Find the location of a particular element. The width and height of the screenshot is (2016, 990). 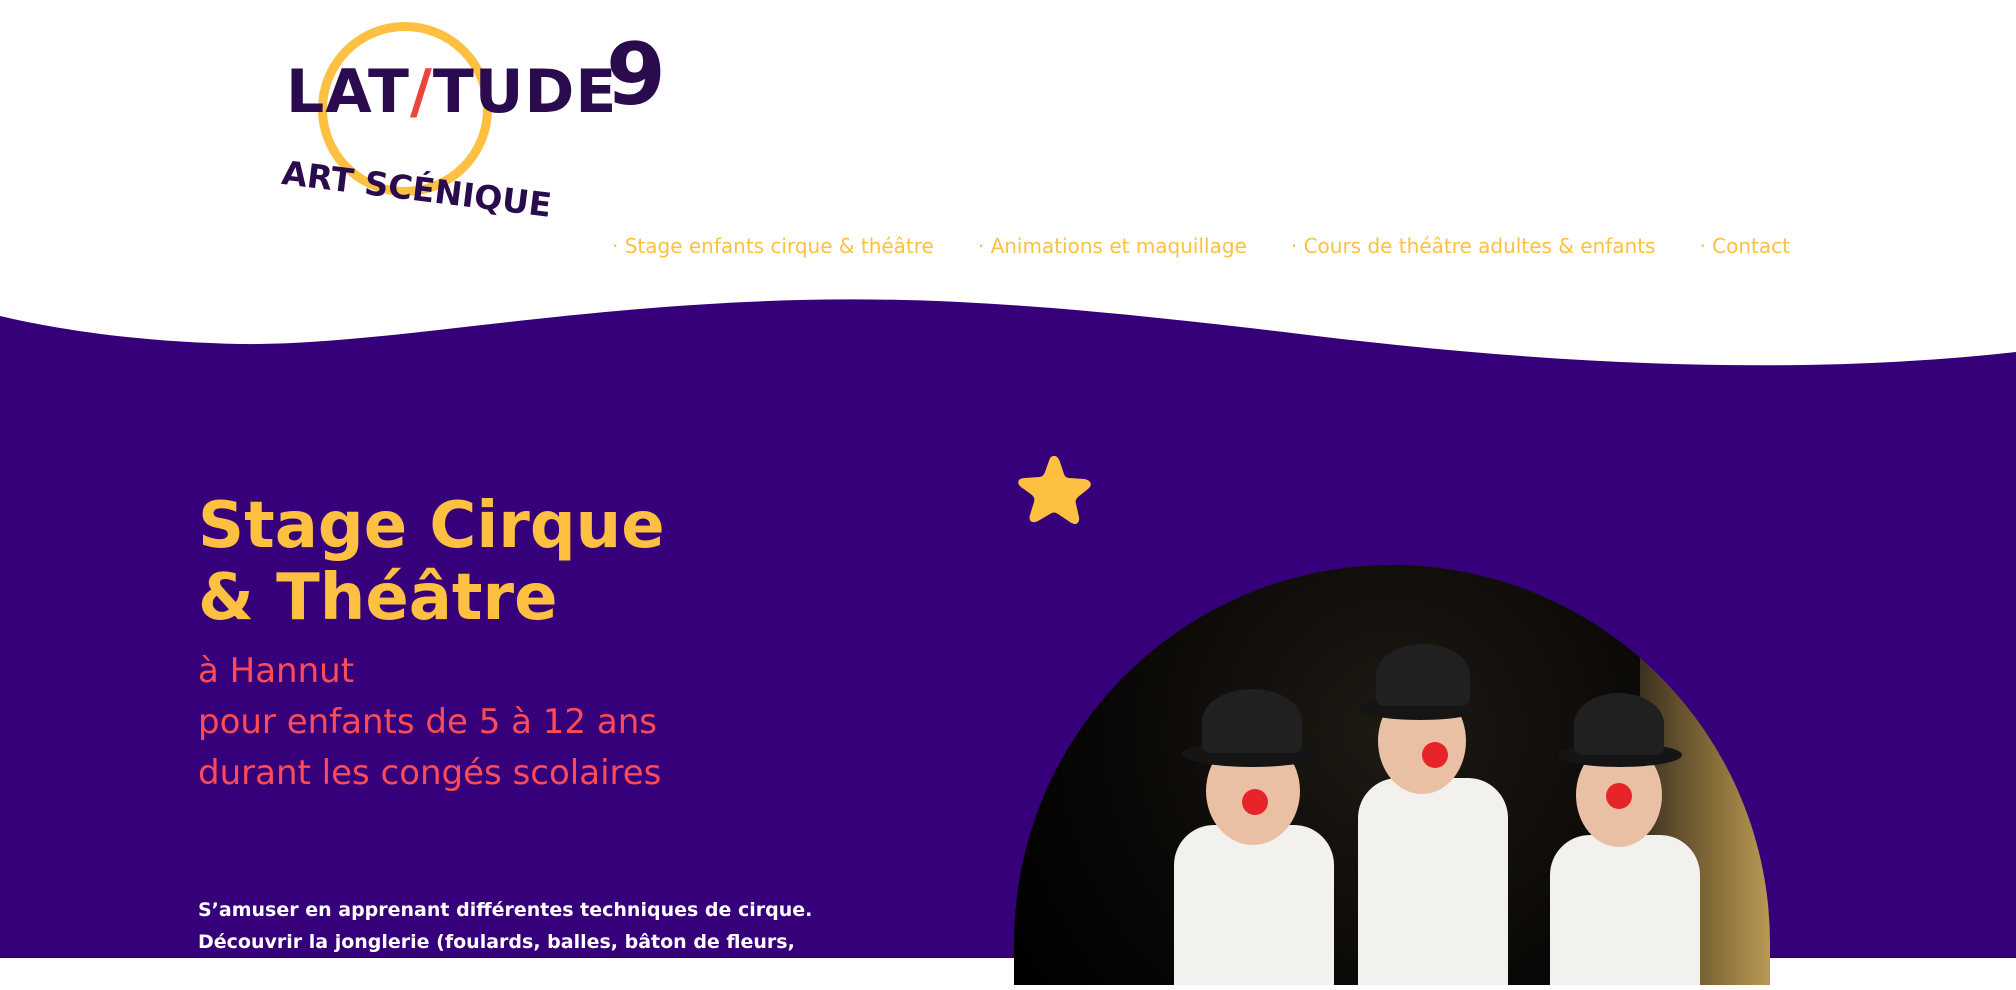

logo-text-left: LAT is located at coordinates (348, 92).